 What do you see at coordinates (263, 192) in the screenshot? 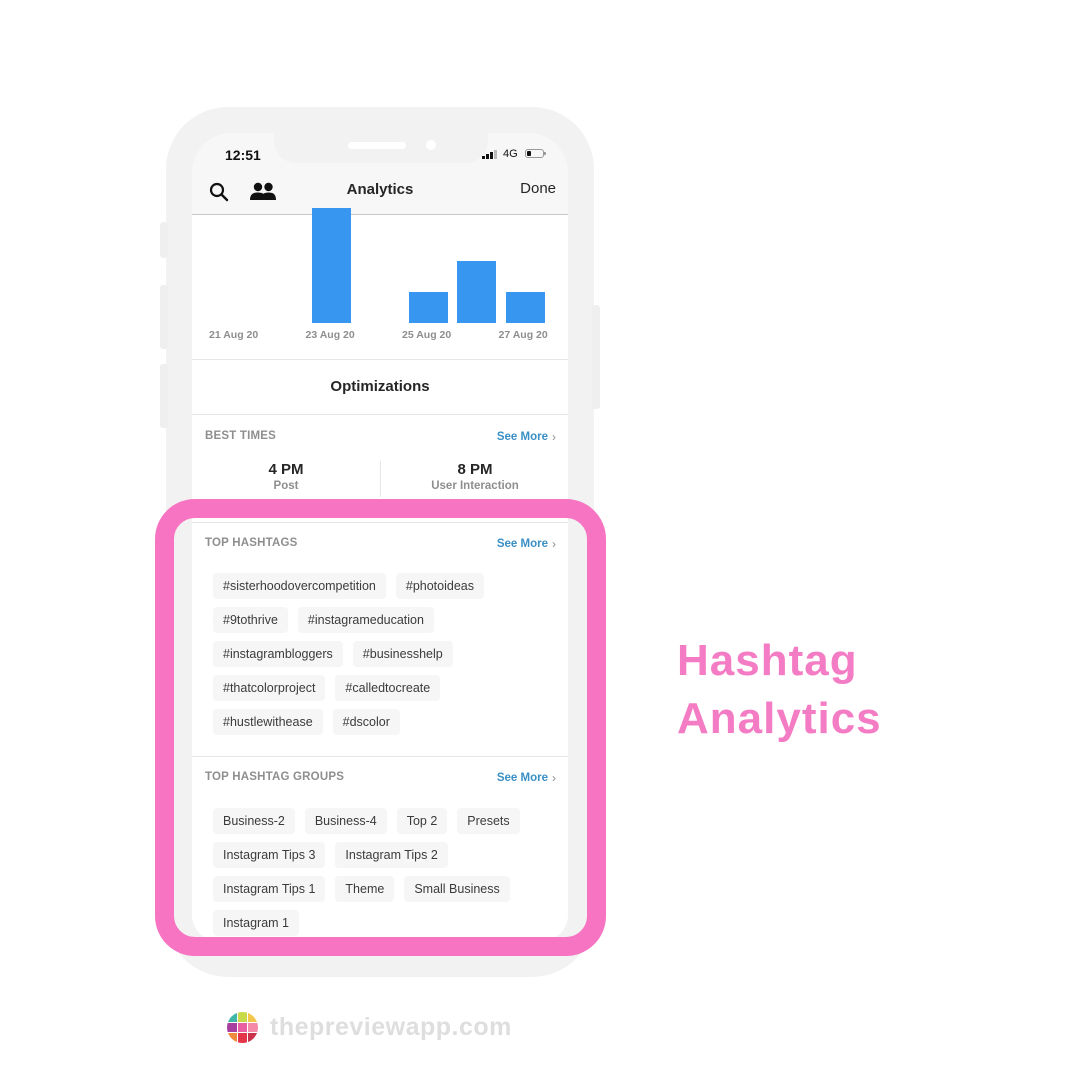
I see `people-icon` at bounding box center [263, 192].